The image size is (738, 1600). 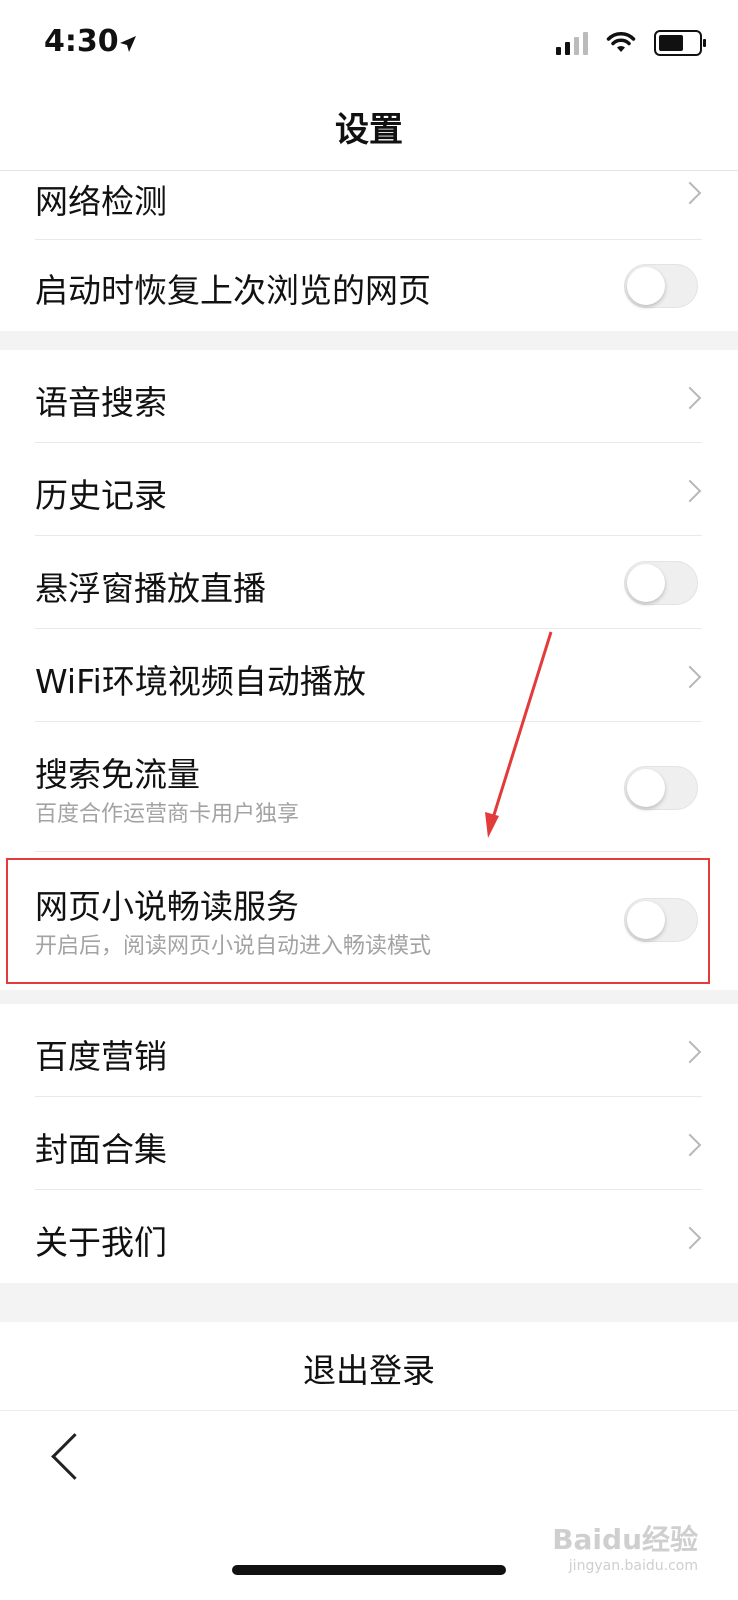 I want to click on settings-row-network-check: 网络检测, so click(x=369, y=205).